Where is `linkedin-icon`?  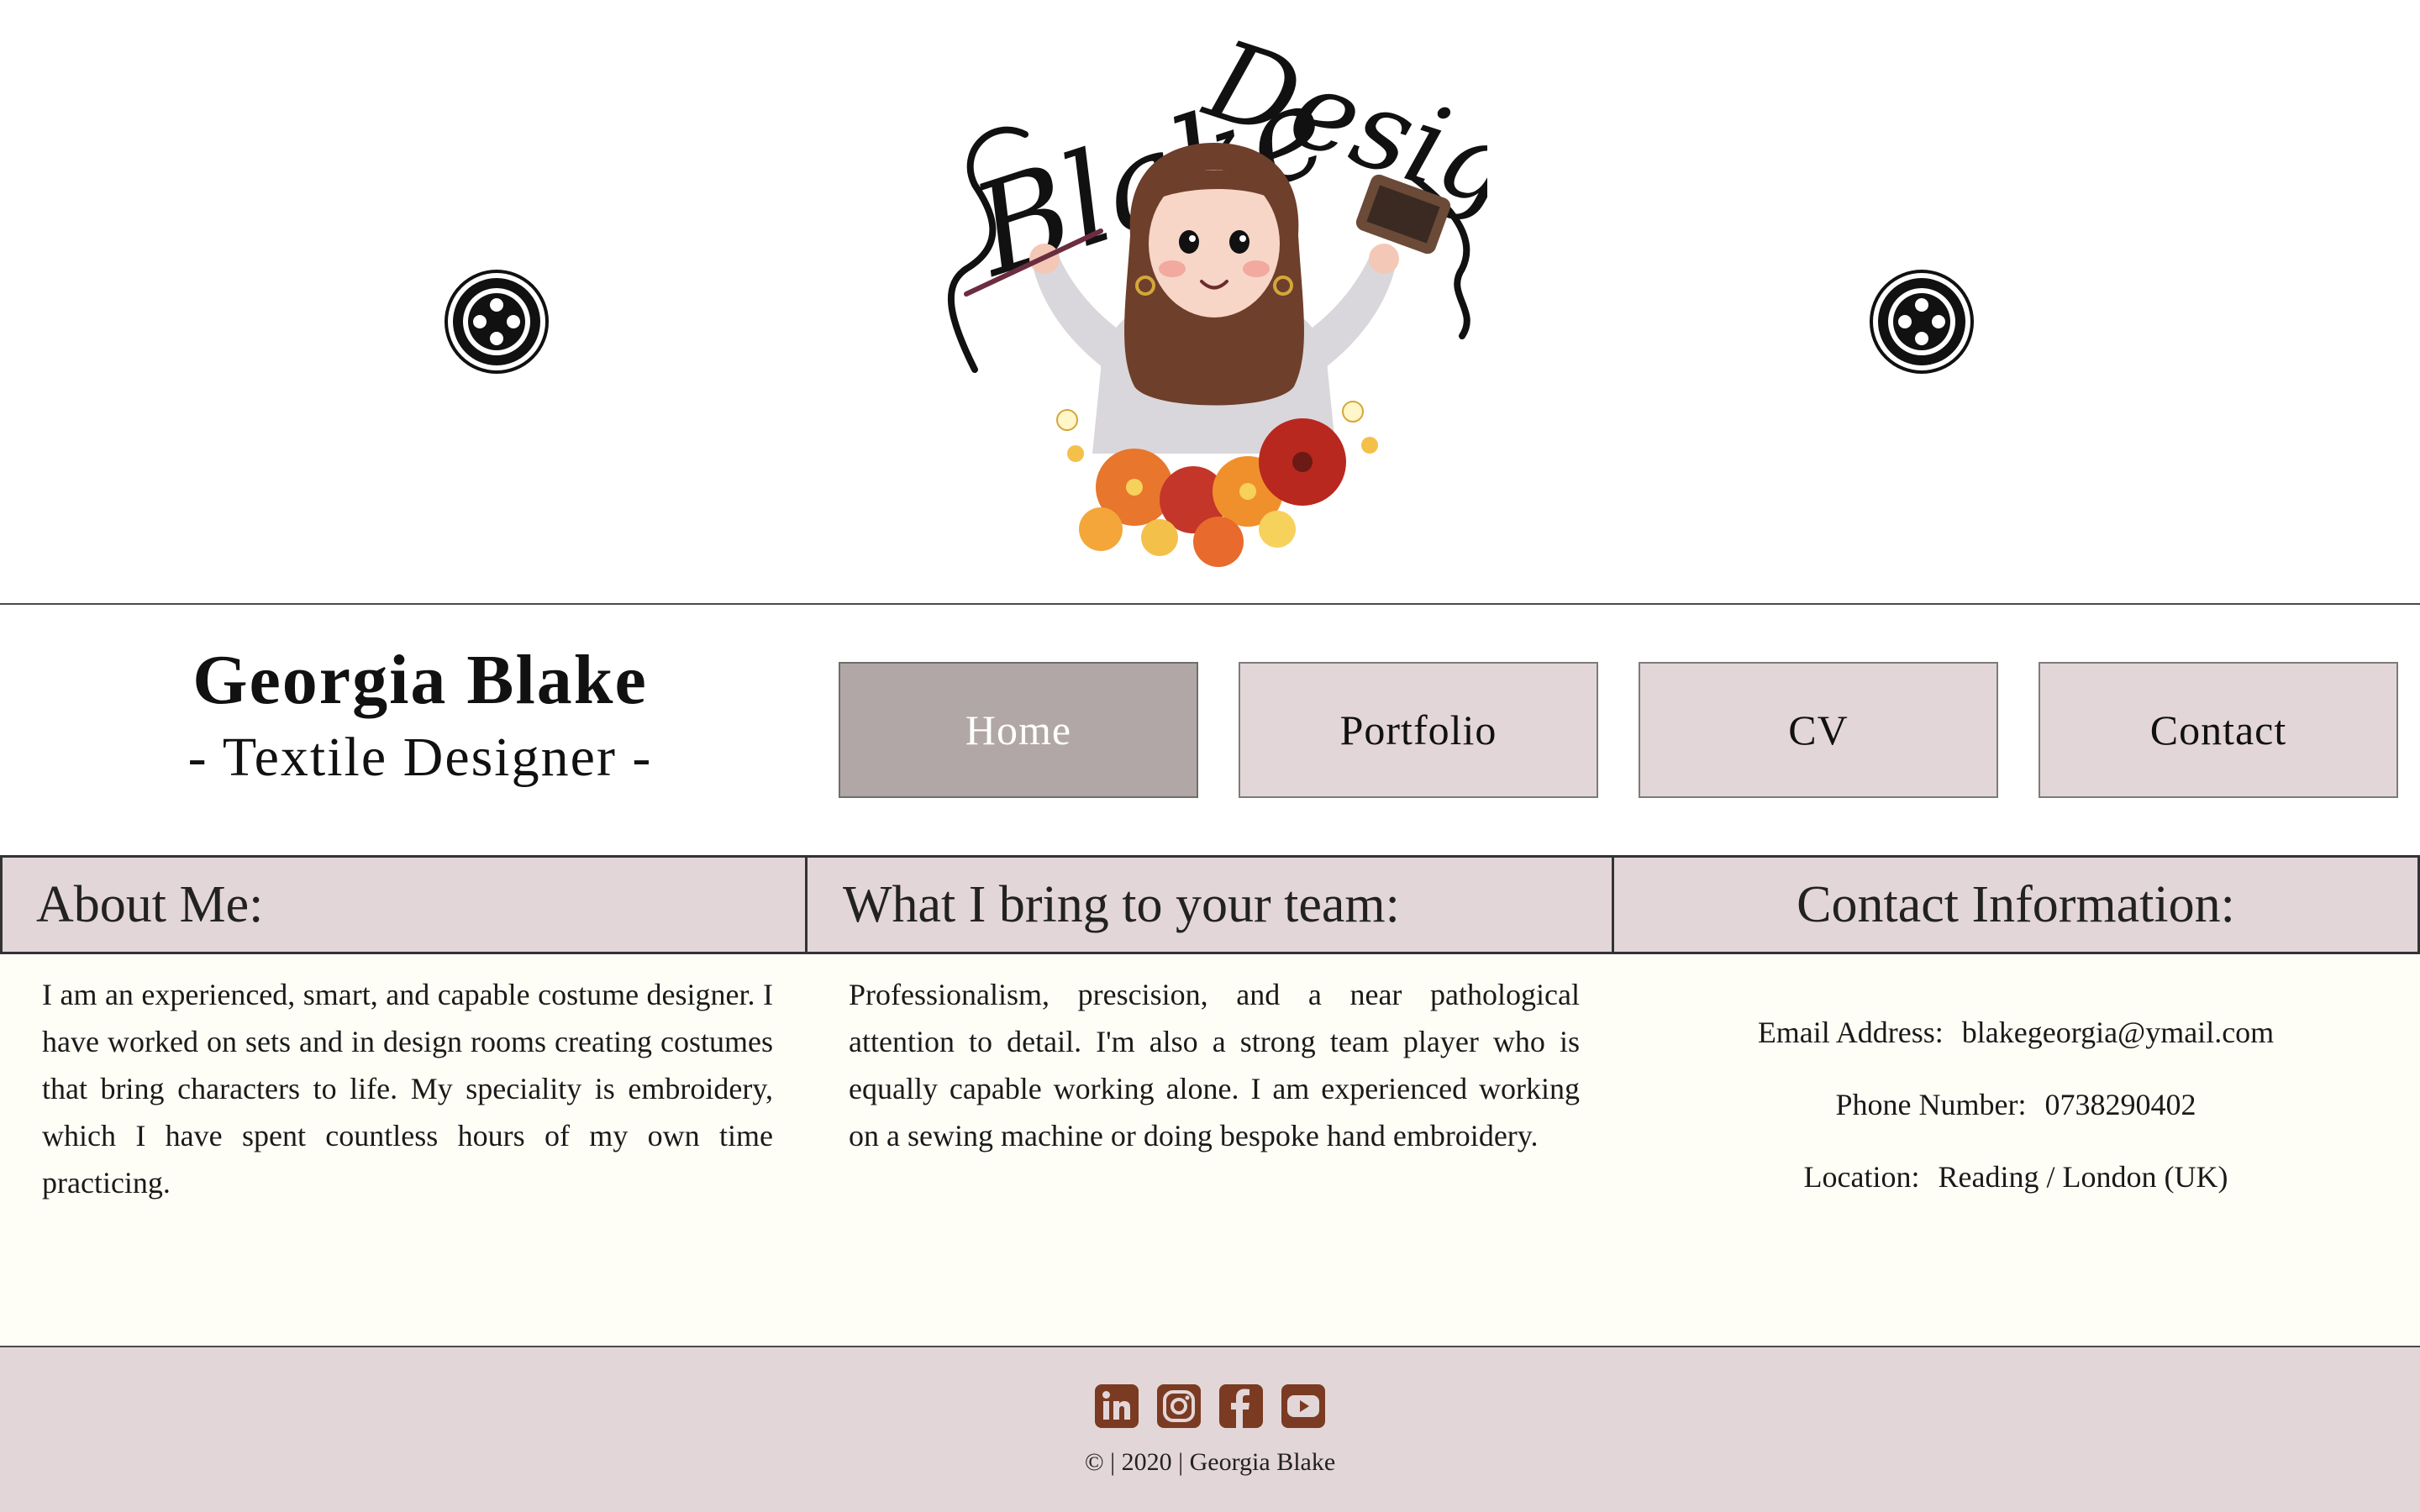 linkedin-icon is located at coordinates (1117, 1406).